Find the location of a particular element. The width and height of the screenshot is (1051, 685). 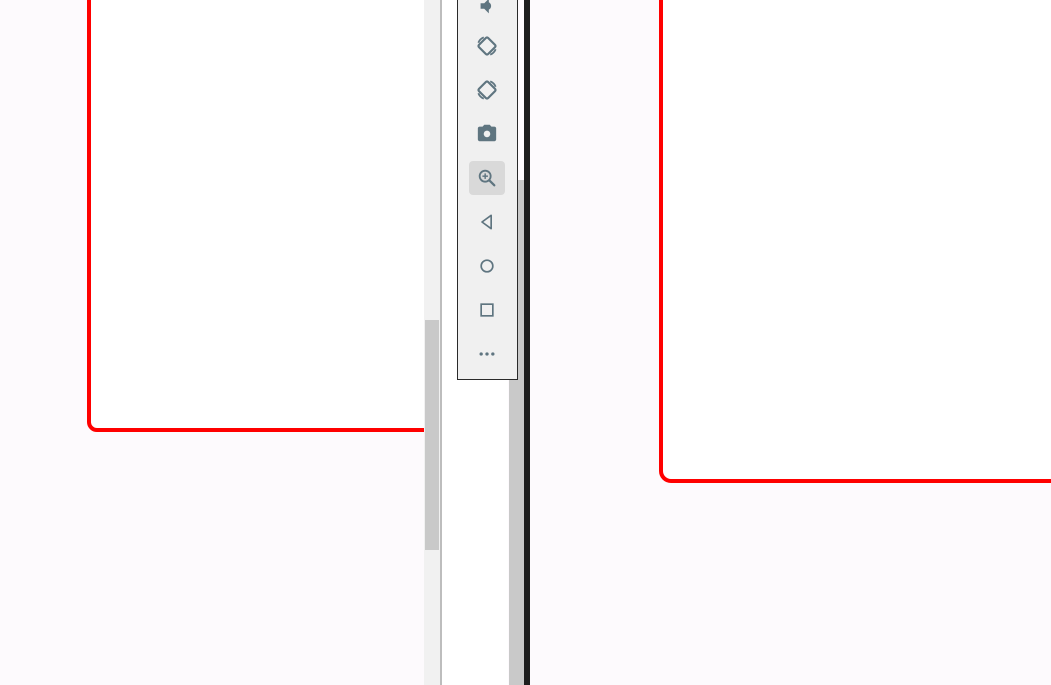

volume-down-button is located at coordinates (487, 11).